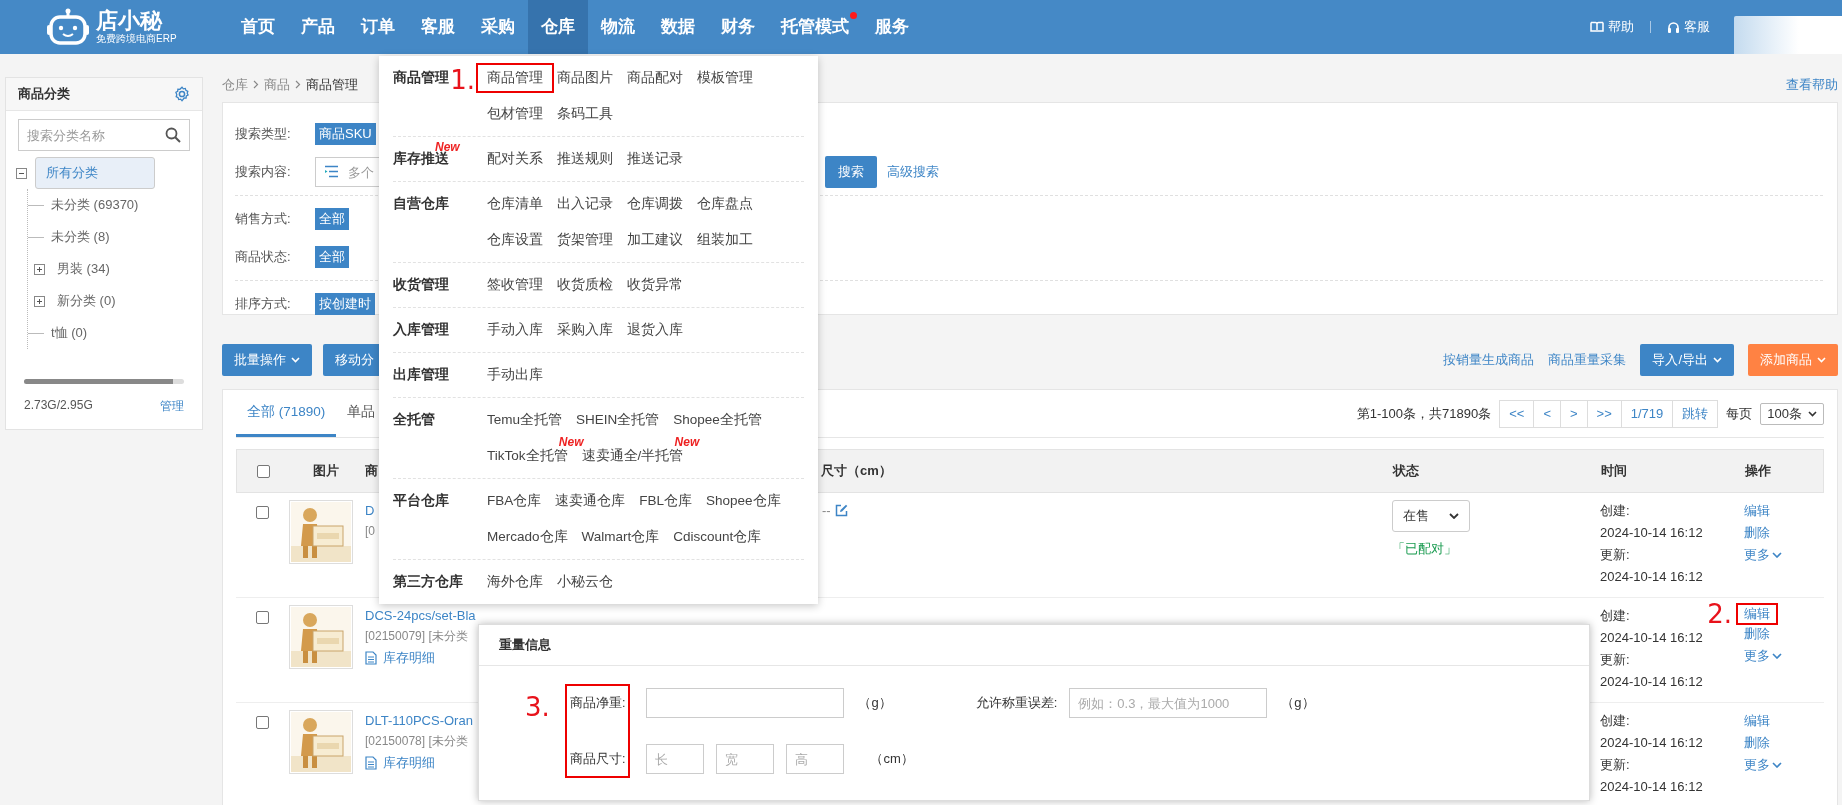 The image size is (1842, 805). Describe the element at coordinates (655, 159) in the screenshot. I see `menu-item: 推送记录` at that location.